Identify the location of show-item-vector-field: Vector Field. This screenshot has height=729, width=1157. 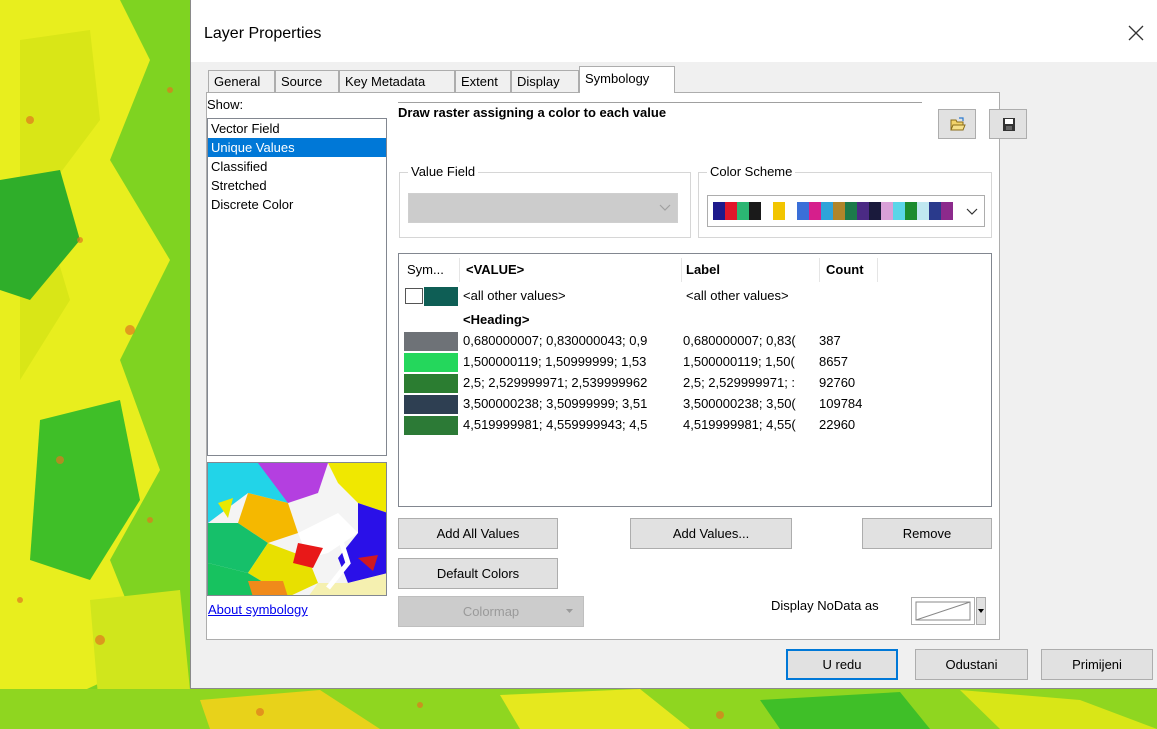
(297, 128).